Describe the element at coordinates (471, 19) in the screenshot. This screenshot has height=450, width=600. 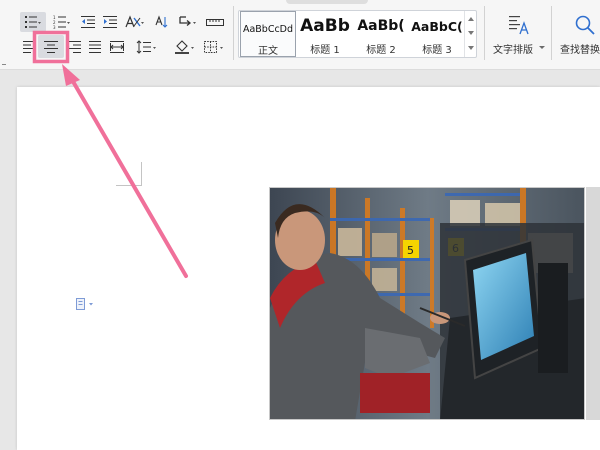
I see `scroll-up-icon` at that location.